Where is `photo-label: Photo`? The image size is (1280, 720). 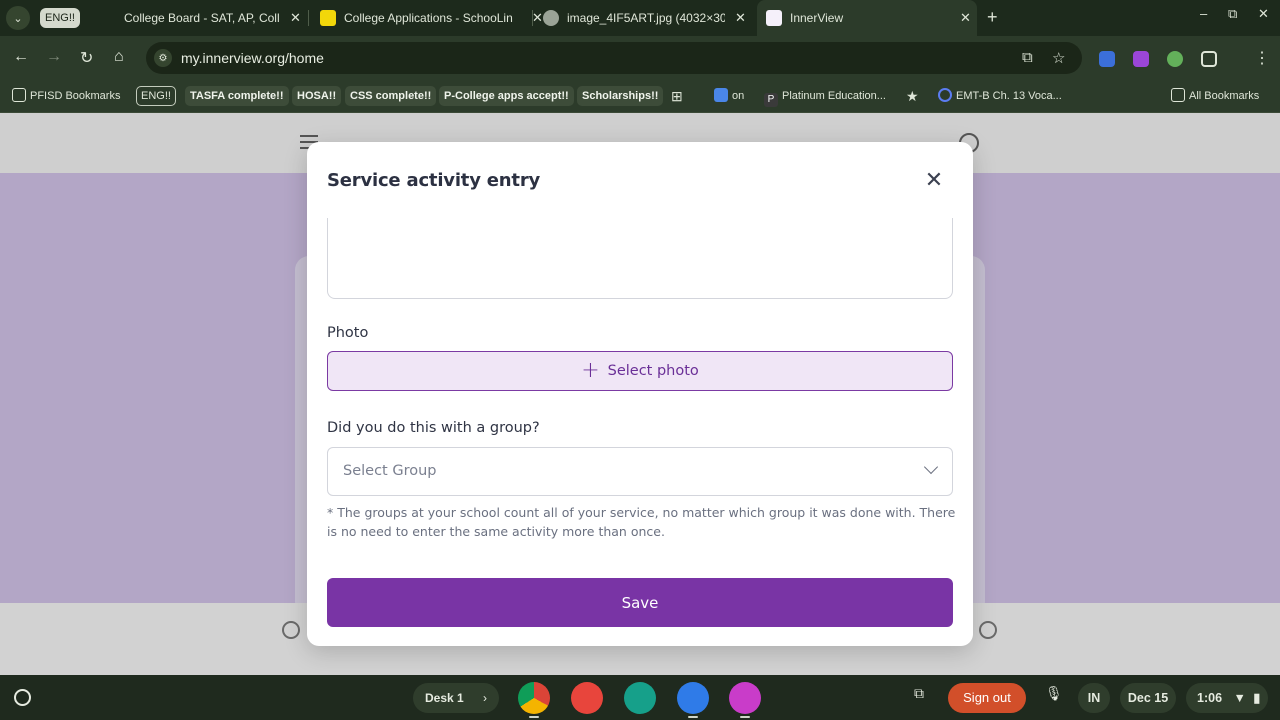 photo-label: Photo is located at coordinates (348, 333).